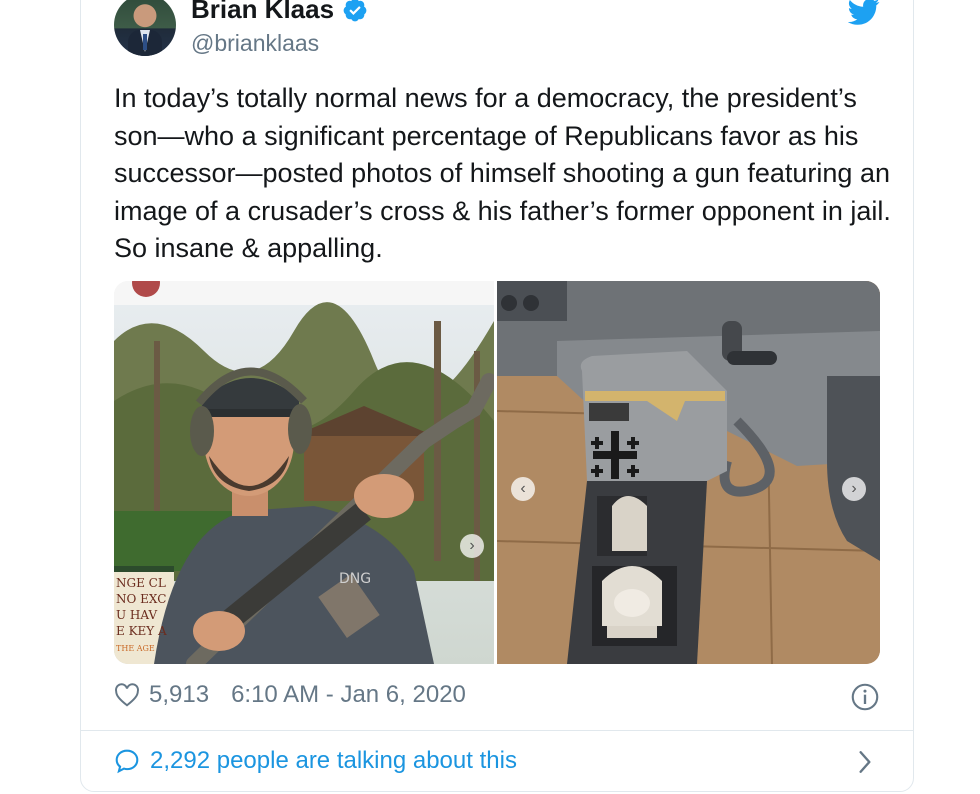  Describe the element at coordinates (127, 695) in the screenshot. I see `heart-icon` at that location.